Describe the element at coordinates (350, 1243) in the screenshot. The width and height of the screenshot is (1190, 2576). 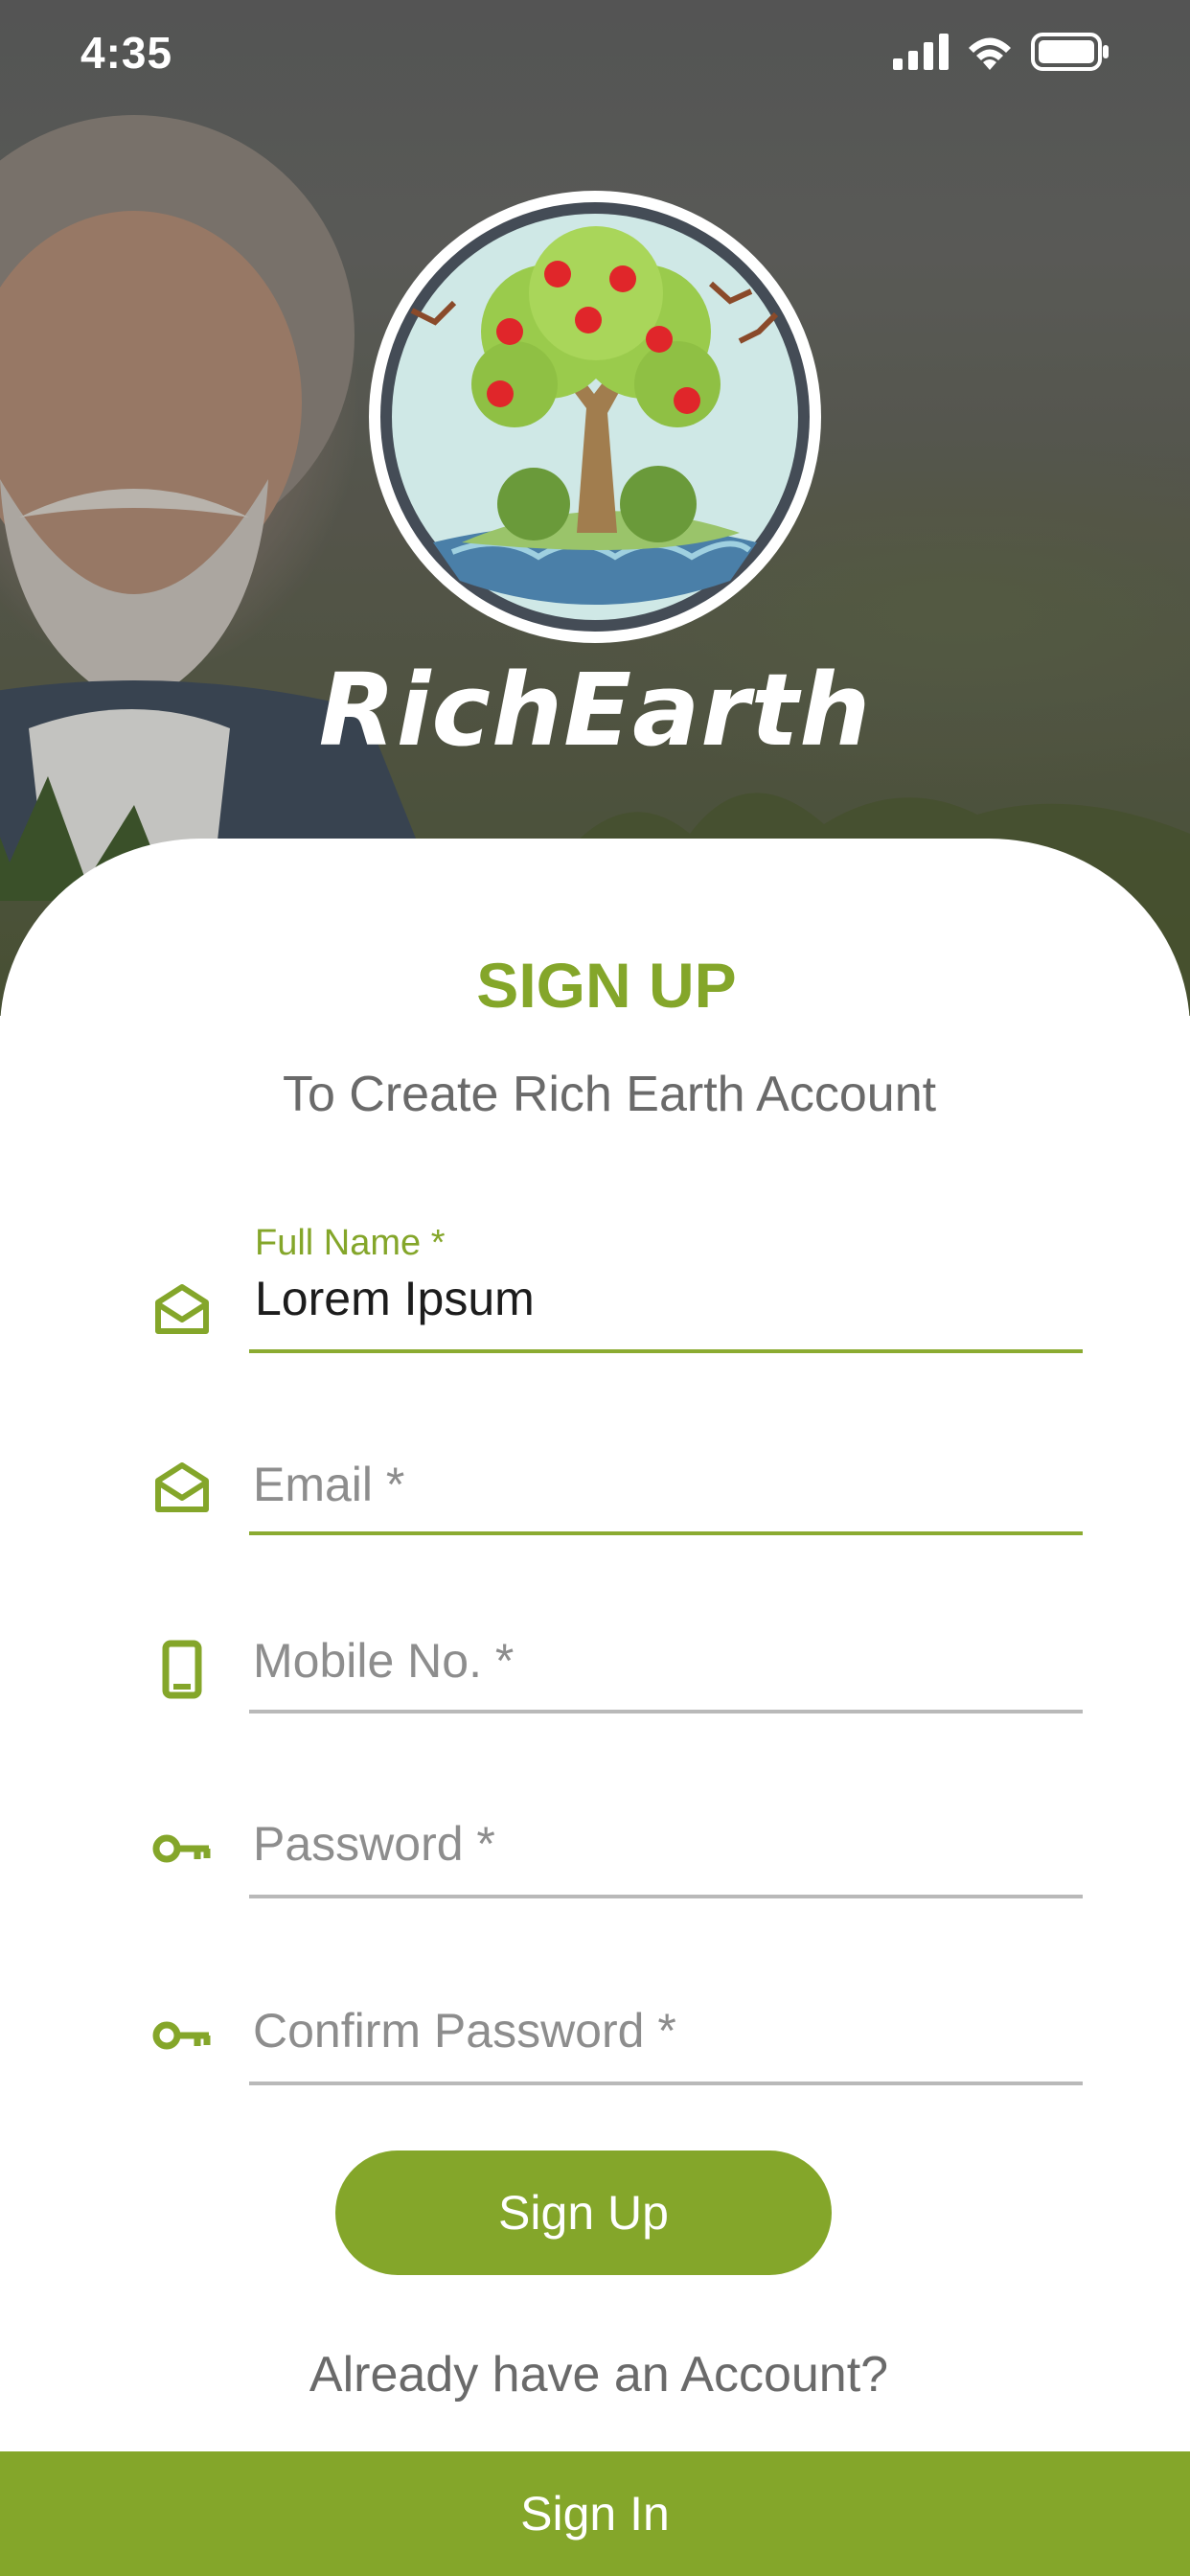
I see `full-name-label: Full Name *` at that location.